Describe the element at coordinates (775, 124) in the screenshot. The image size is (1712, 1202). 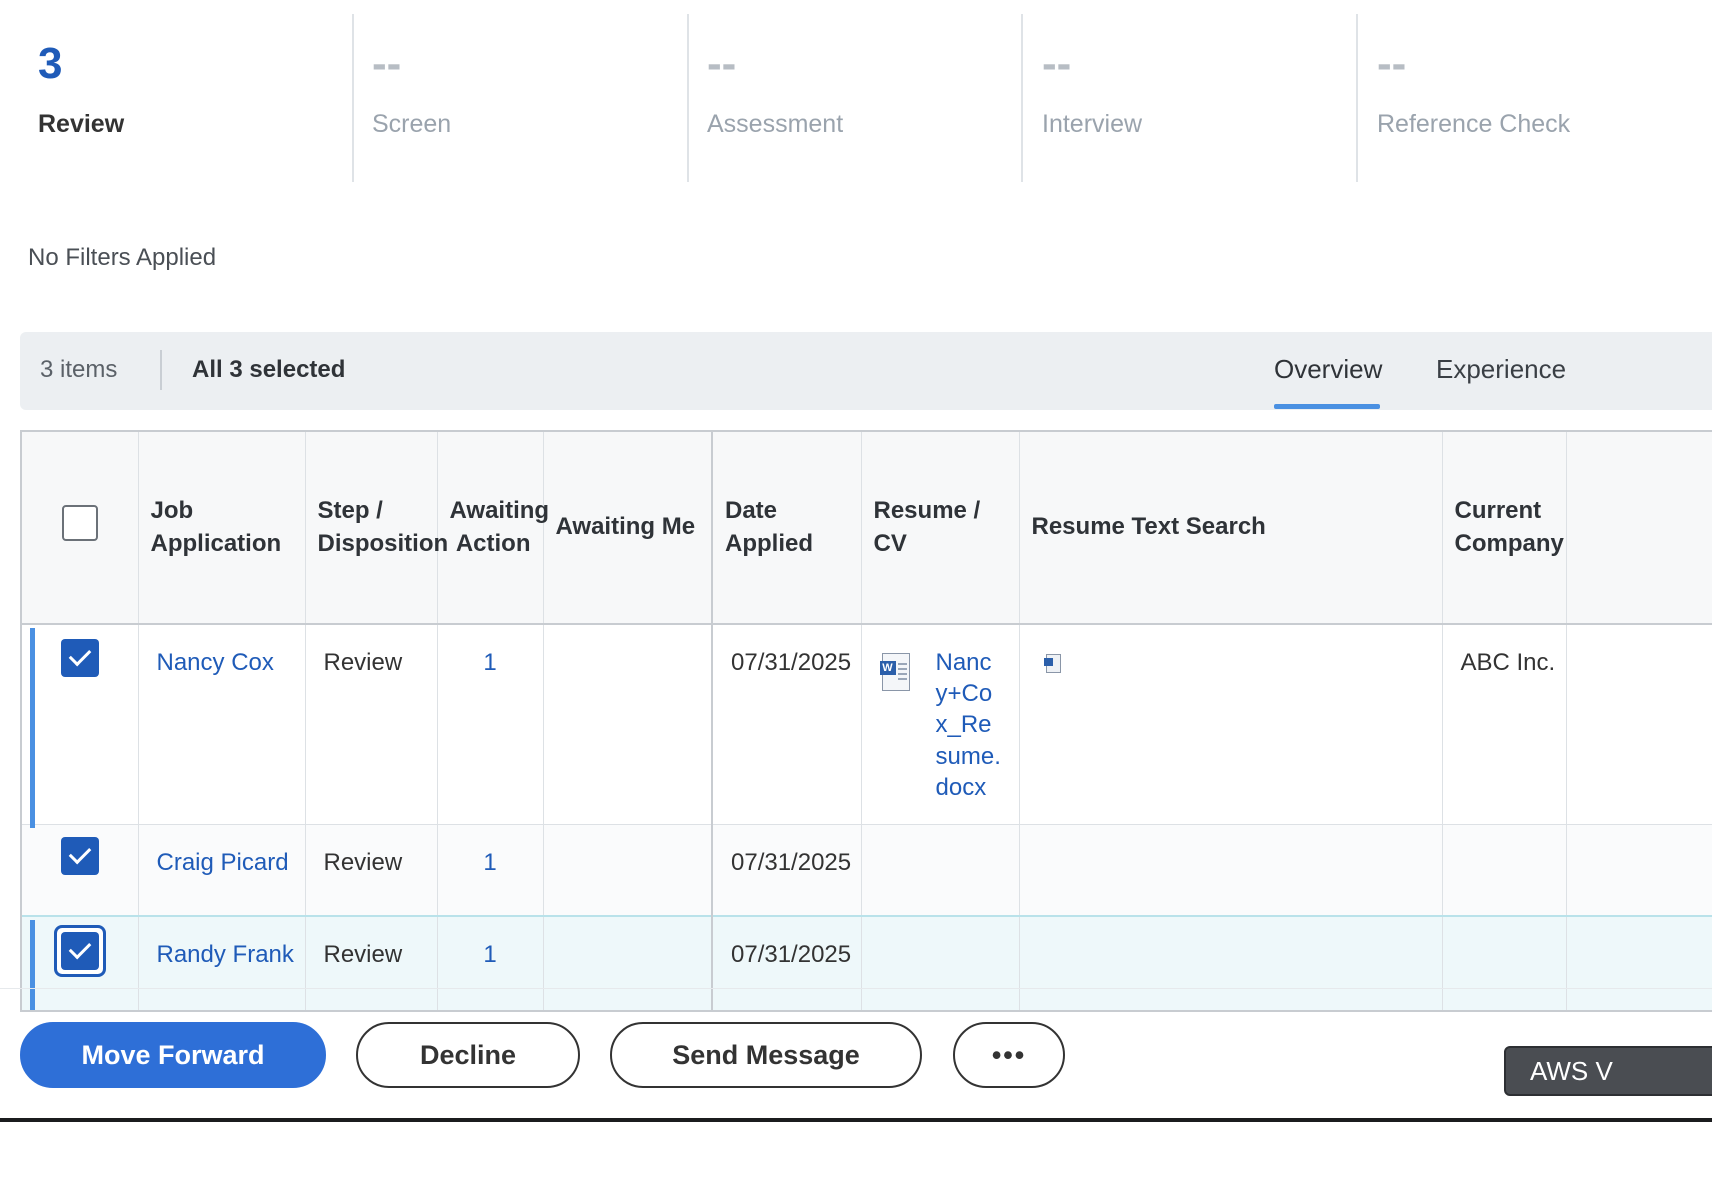
I see `stage-assessment-label: Assessment` at that location.